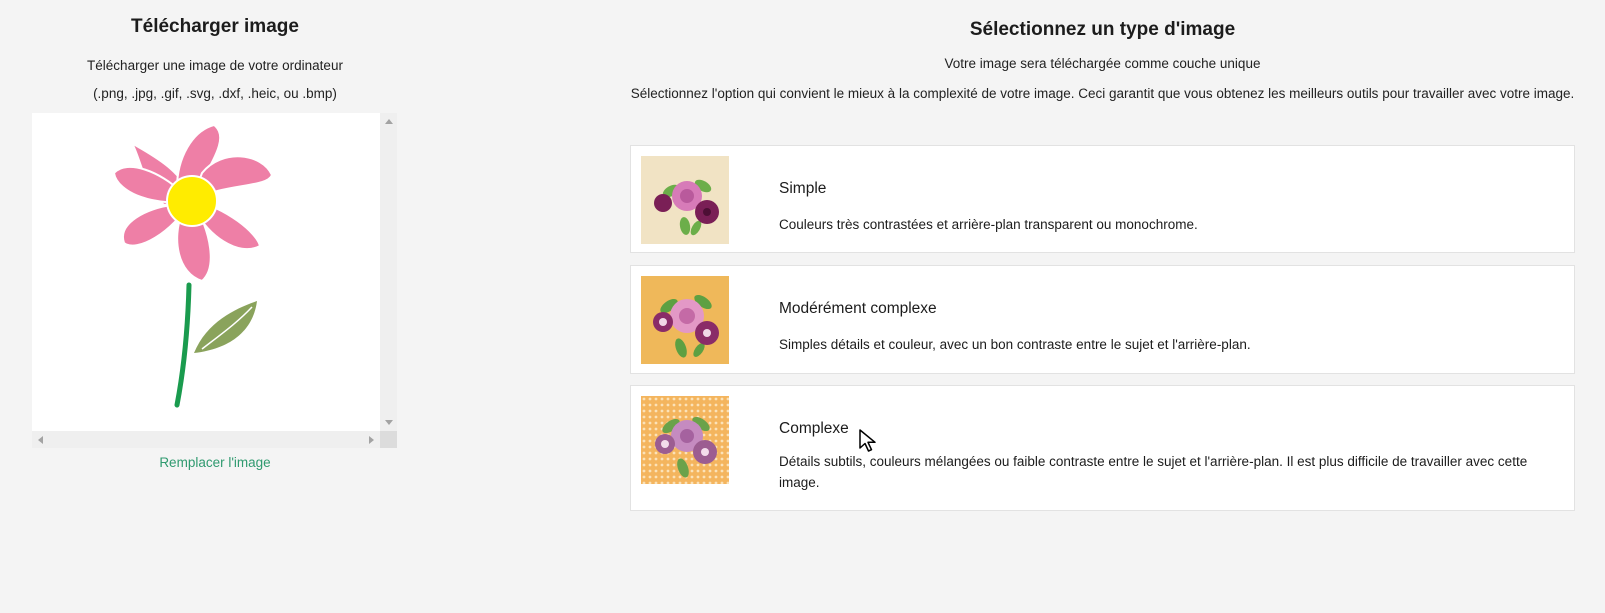  What do you see at coordinates (389, 121) in the screenshot?
I see `scroll-up-icon` at bounding box center [389, 121].